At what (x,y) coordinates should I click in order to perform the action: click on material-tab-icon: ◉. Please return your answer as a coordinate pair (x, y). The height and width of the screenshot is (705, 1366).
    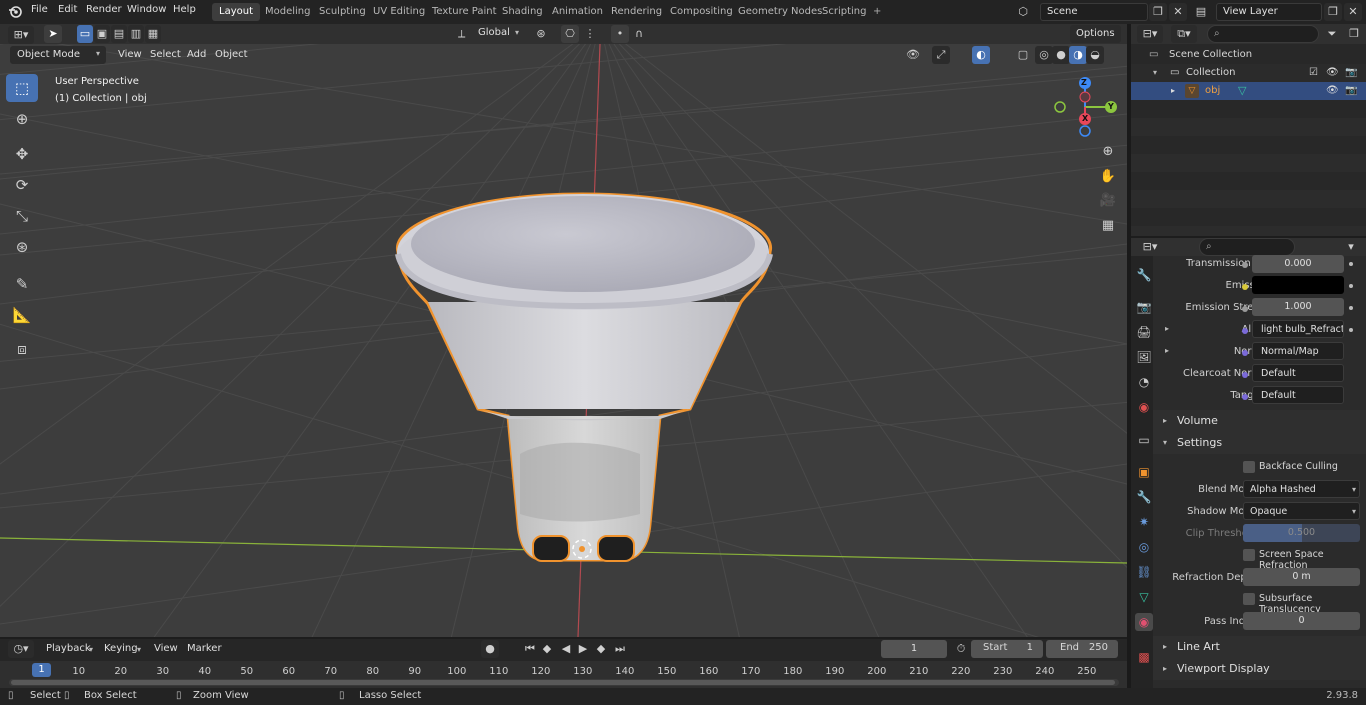
    Looking at the image, I should click on (1144, 622).